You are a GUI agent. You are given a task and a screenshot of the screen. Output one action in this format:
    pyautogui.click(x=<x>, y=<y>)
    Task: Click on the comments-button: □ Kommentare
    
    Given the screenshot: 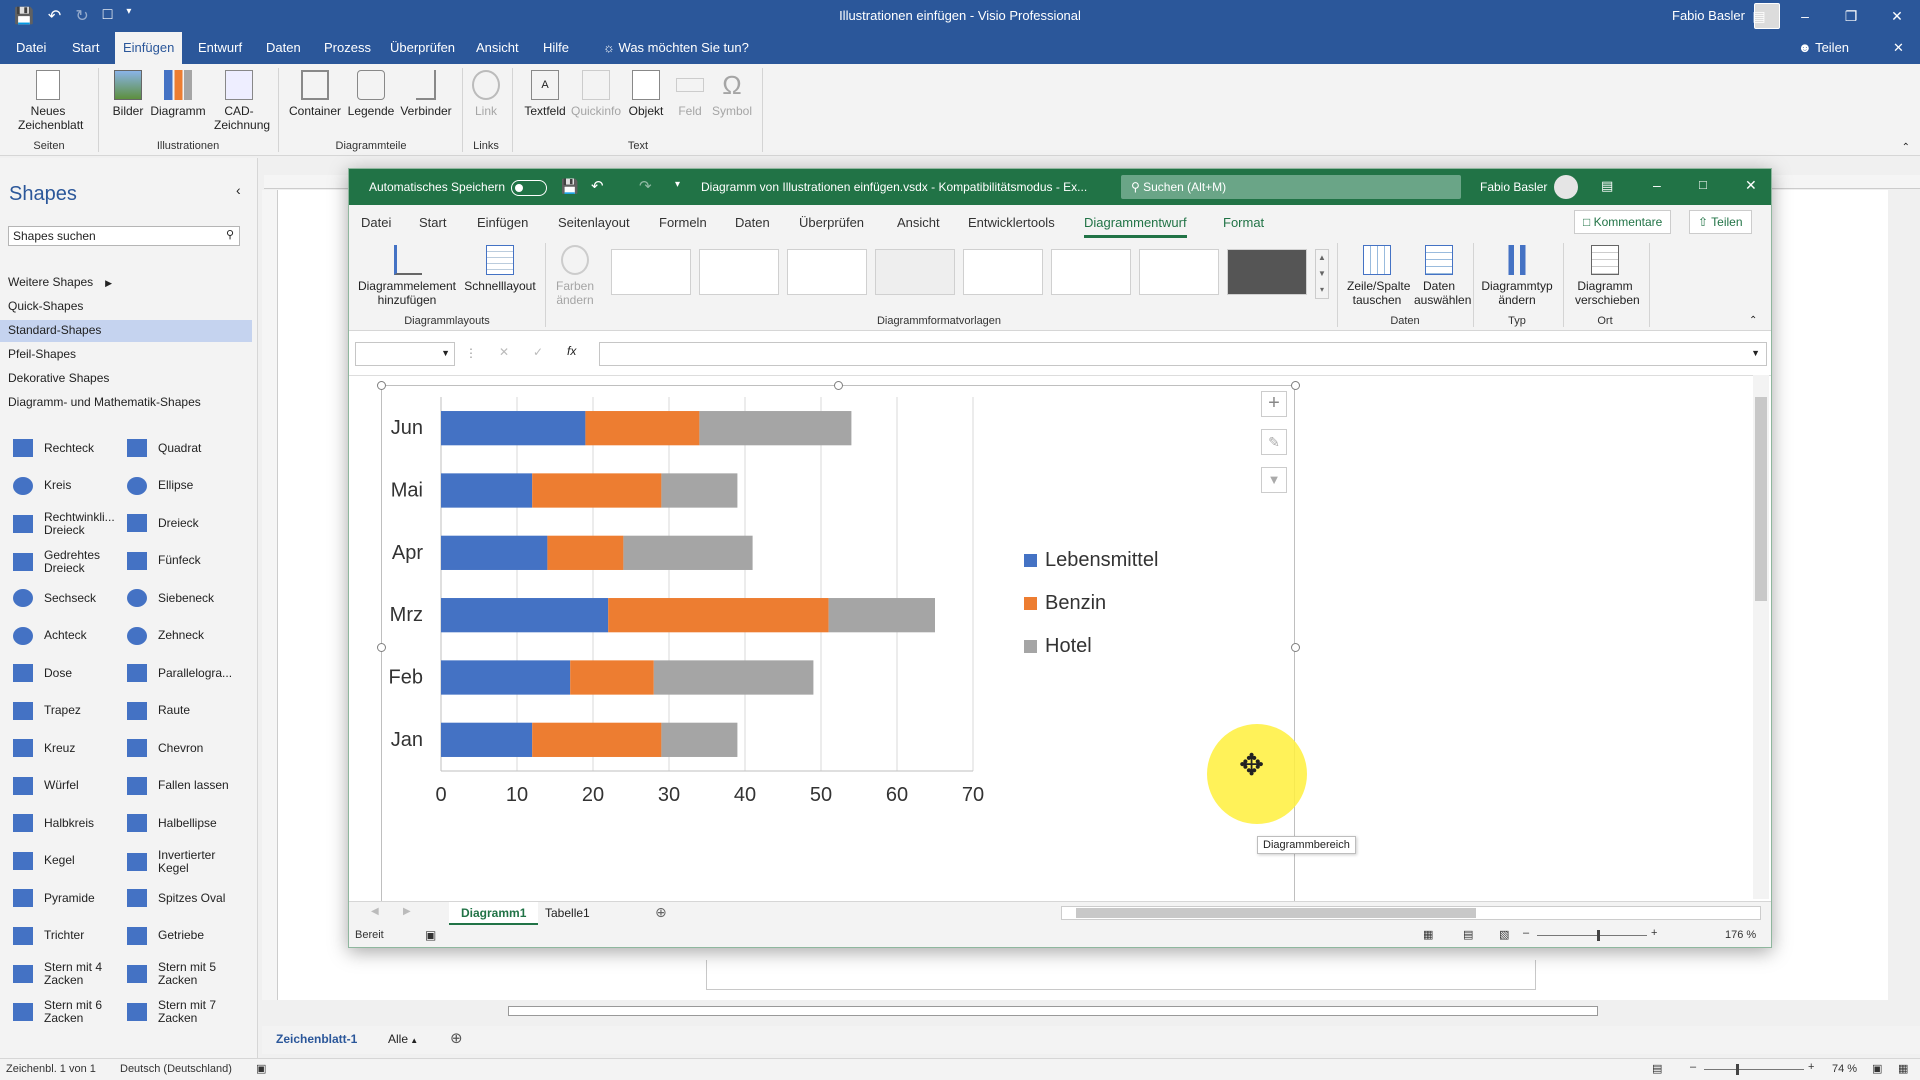 What is the action you would take?
    pyautogui.click(x=1623, y=222)
    